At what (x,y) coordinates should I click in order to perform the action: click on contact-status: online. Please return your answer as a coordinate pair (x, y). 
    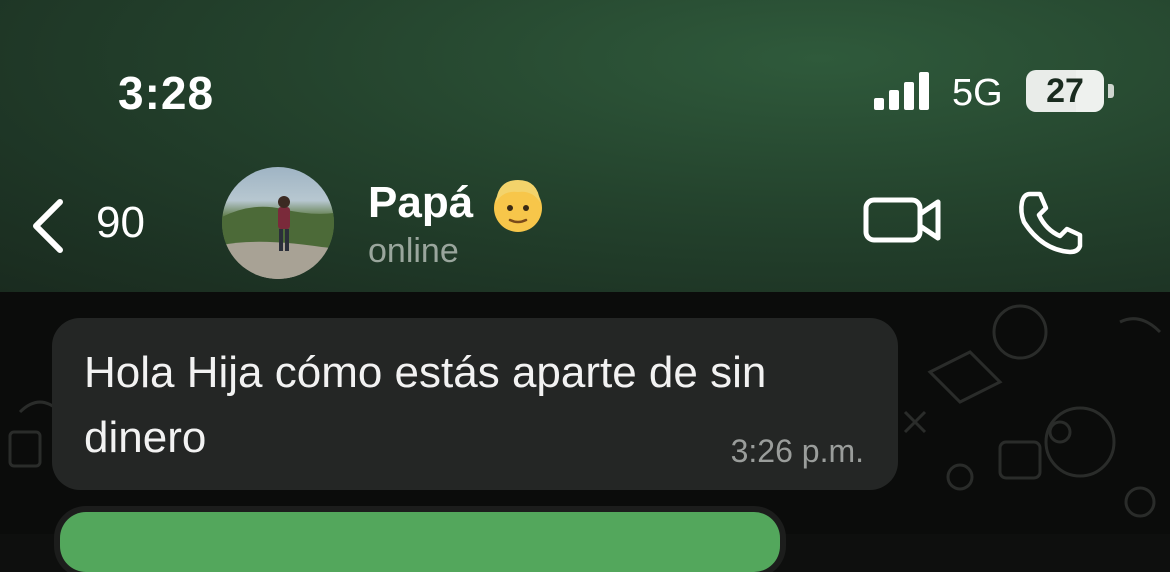
    Looking at the image, I should click on (413, 251).